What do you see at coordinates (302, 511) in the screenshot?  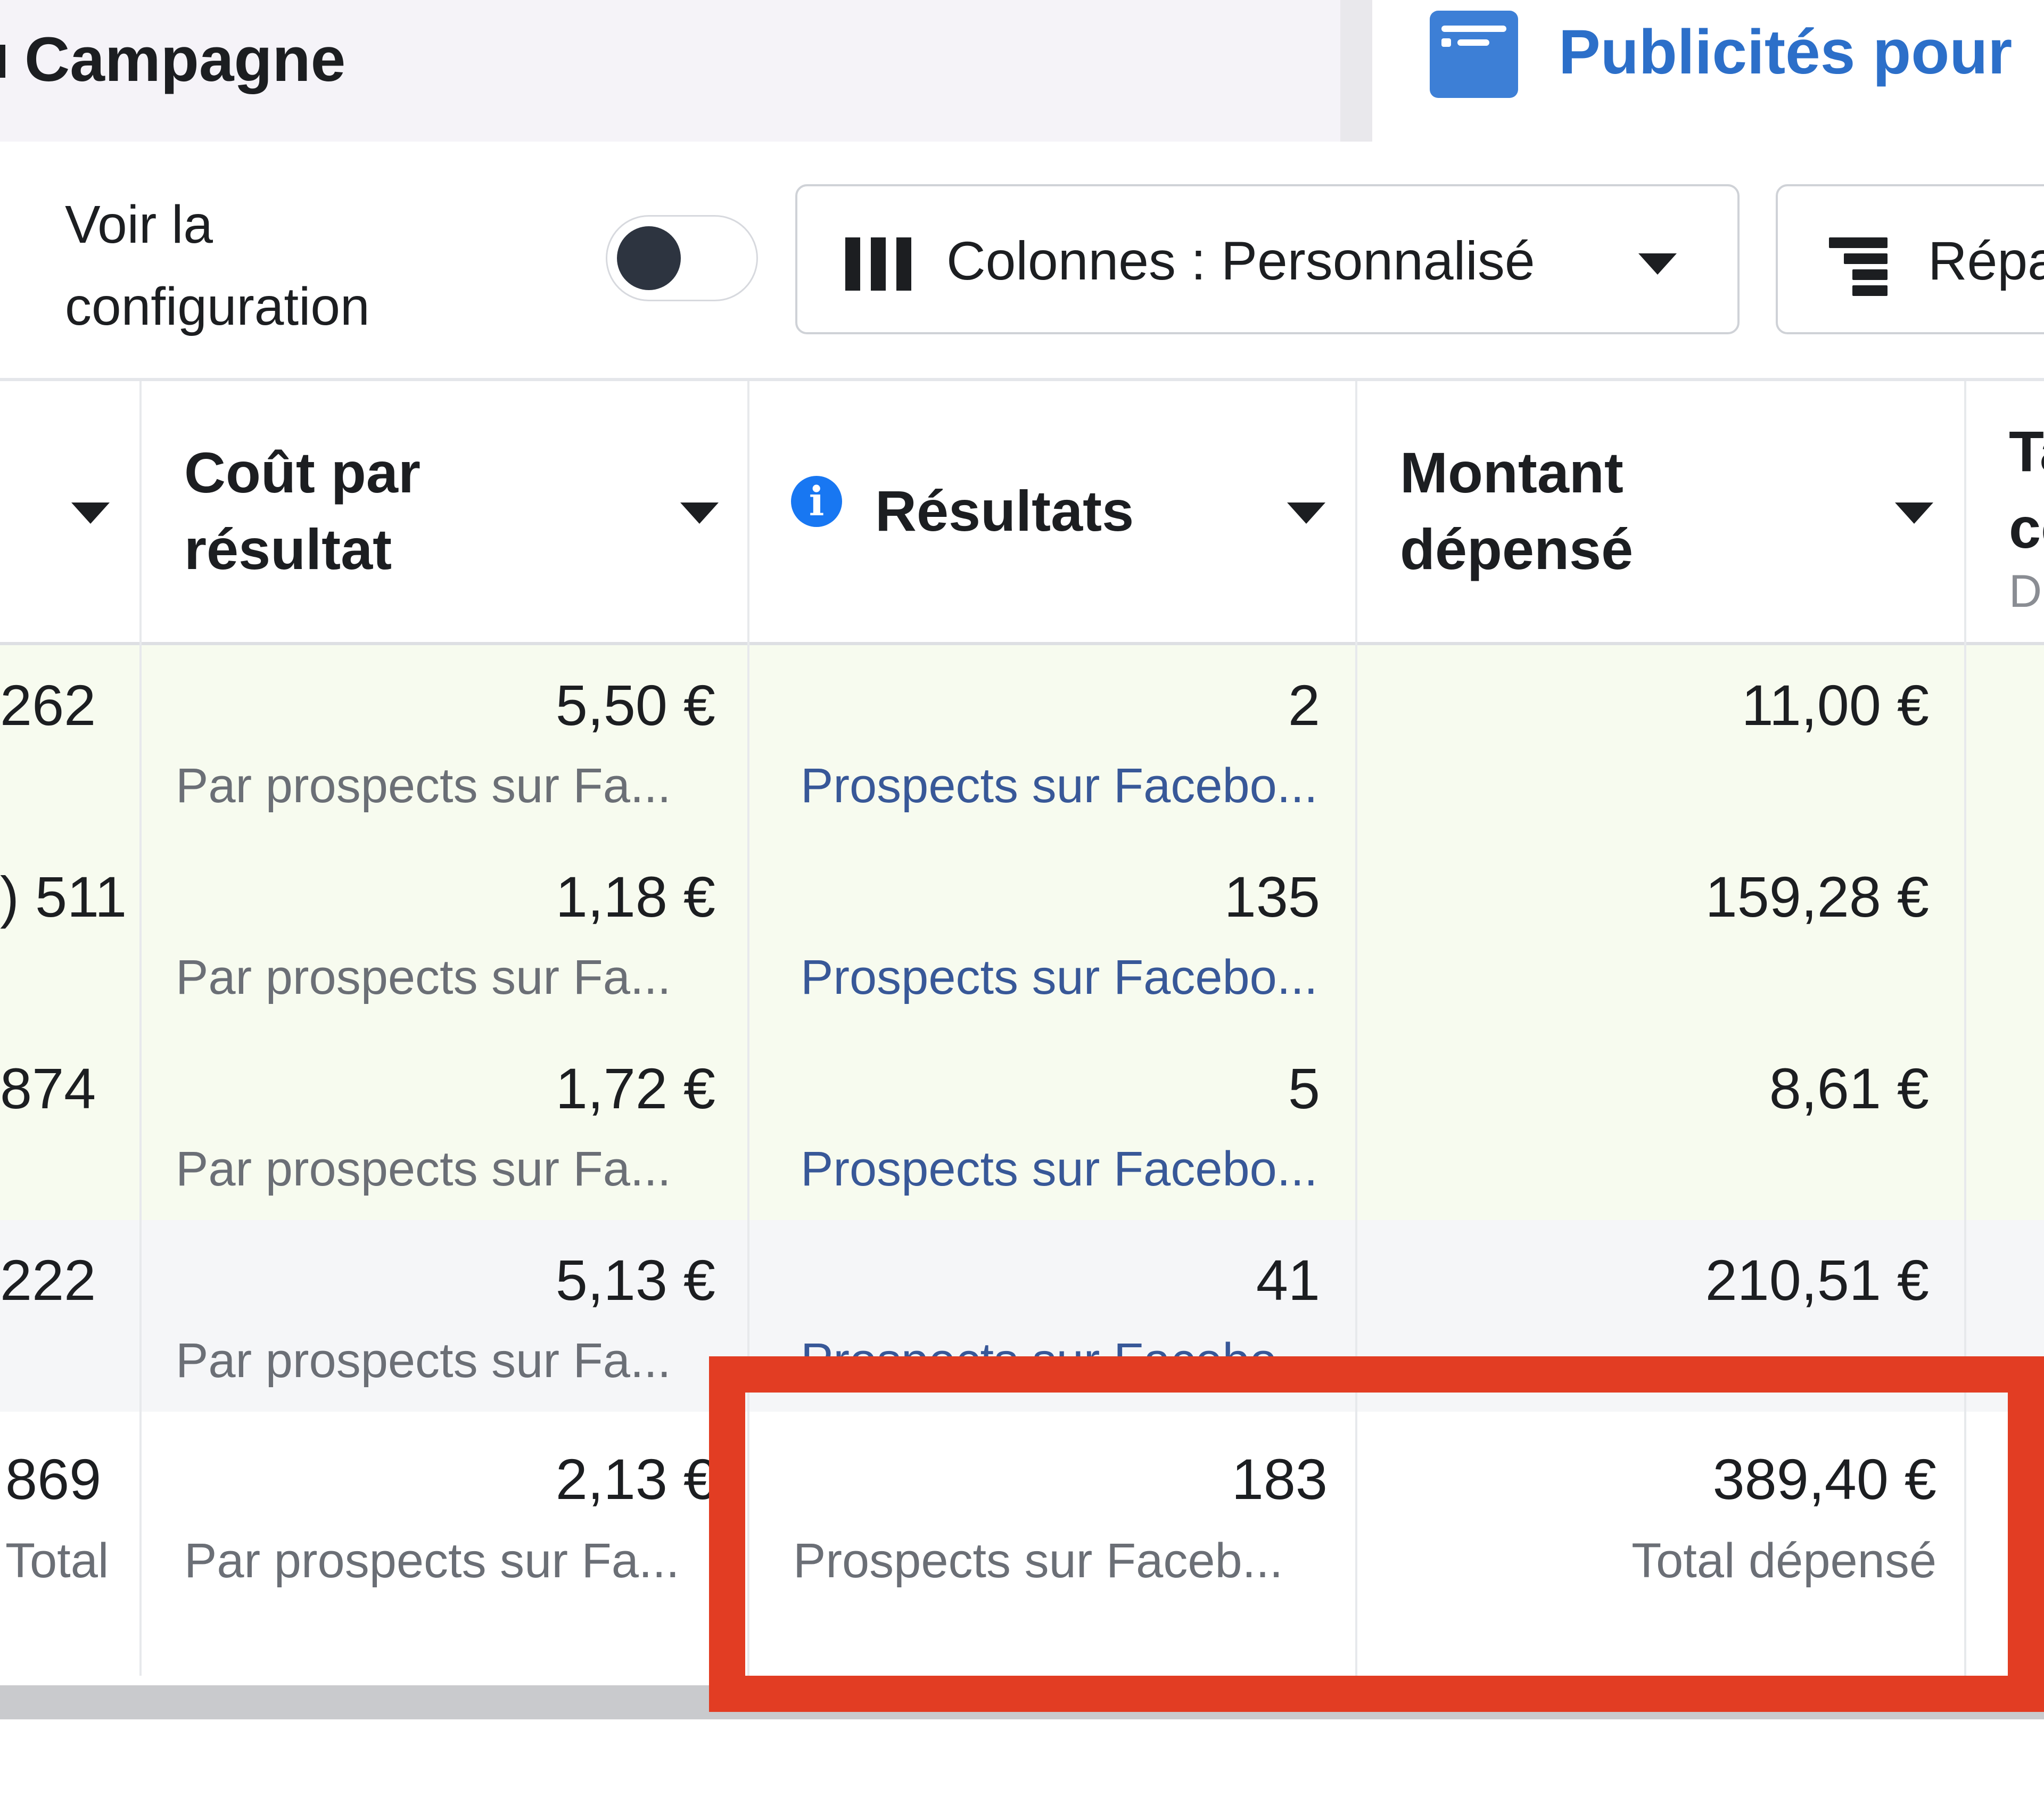 I see `header-cost-per-result-label: Coût par résultat` at bounding box center [302, 511].